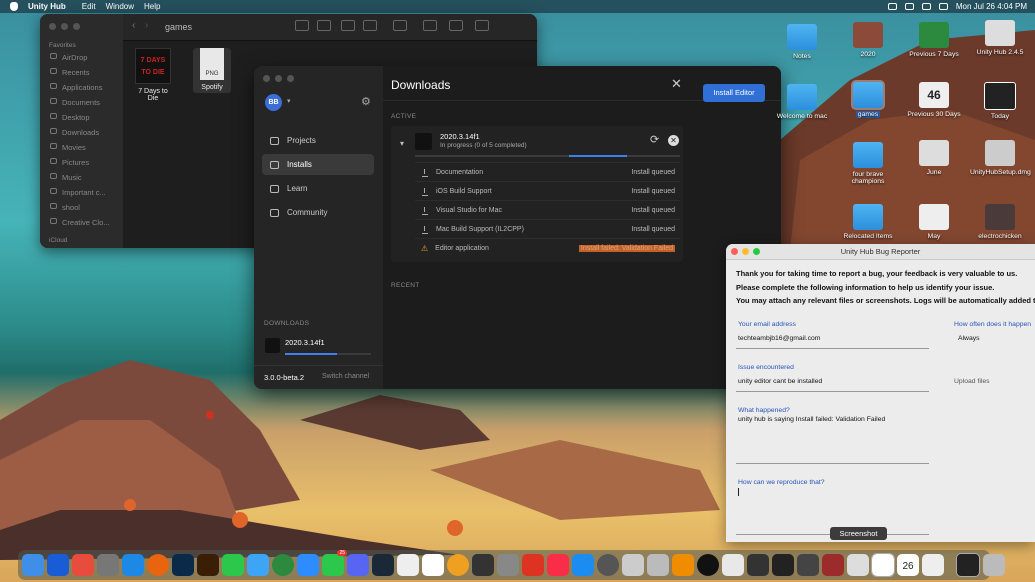 The width and height of the screenshot is (1035, 582). Describe the element at coordinates (81, 161) in the screenshot. I see `sidebar-item-pictures: Pictures` at that location.